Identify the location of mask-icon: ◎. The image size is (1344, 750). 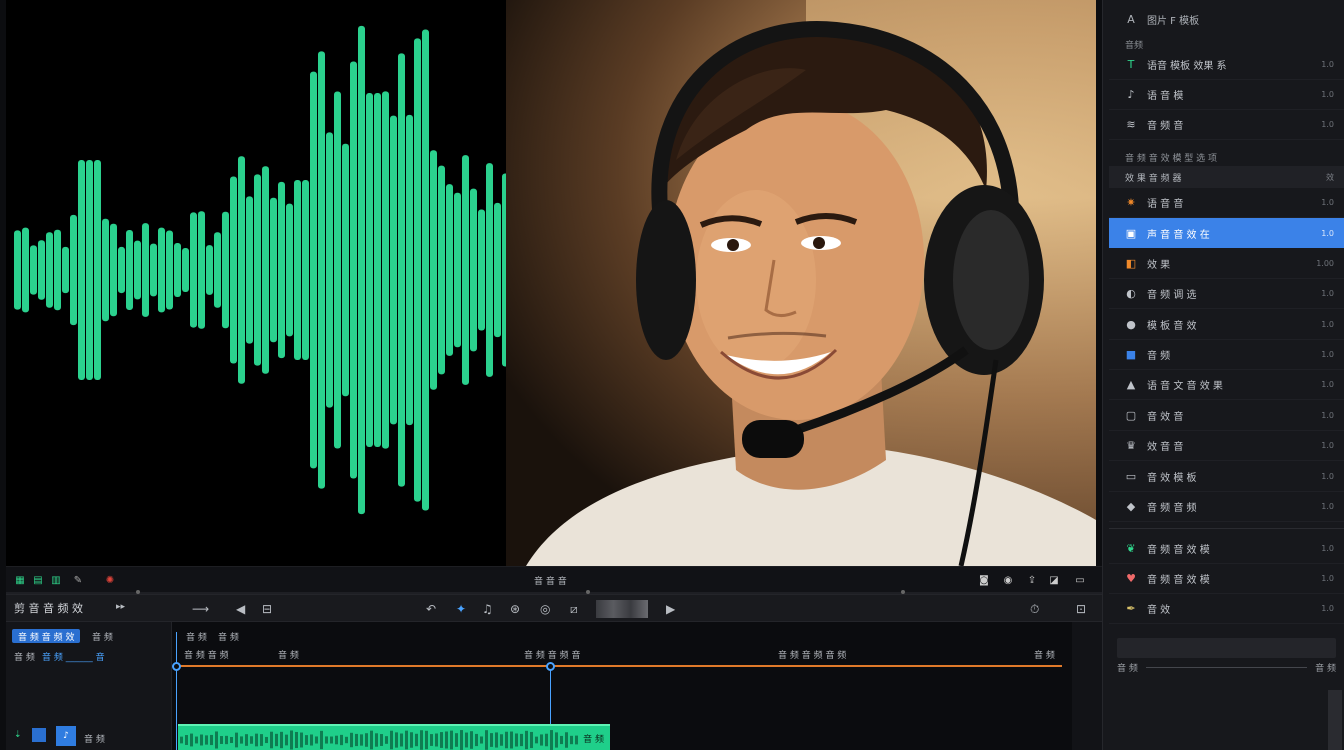
(545, 609).